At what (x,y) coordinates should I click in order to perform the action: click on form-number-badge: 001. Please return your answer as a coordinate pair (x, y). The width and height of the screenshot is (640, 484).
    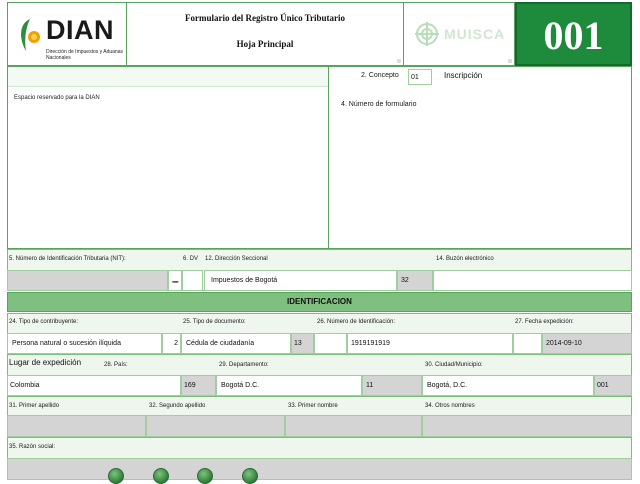
    Looking at the image, I should click on (573, 34).